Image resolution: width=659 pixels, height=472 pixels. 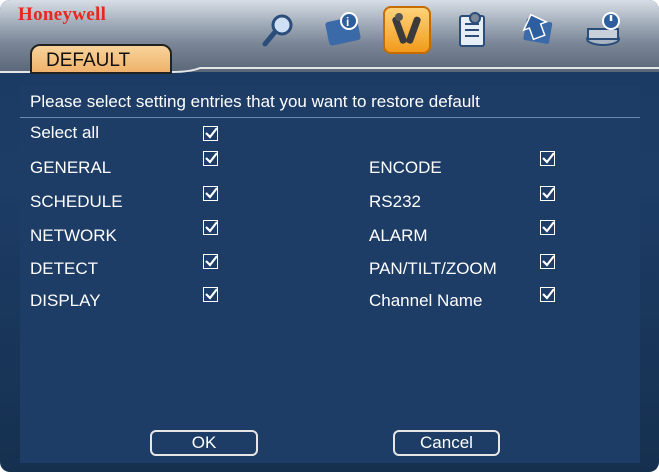 I want to click on option-rs232-label: RS232, so click(x=395, y=201).